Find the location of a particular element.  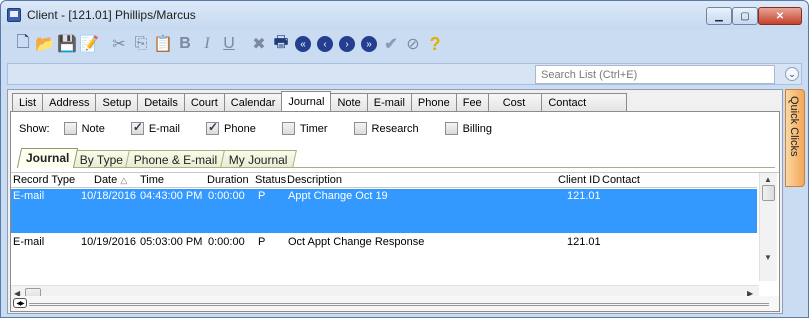

cell-date: 10/18/2016 is located at coordinates (109, 196).